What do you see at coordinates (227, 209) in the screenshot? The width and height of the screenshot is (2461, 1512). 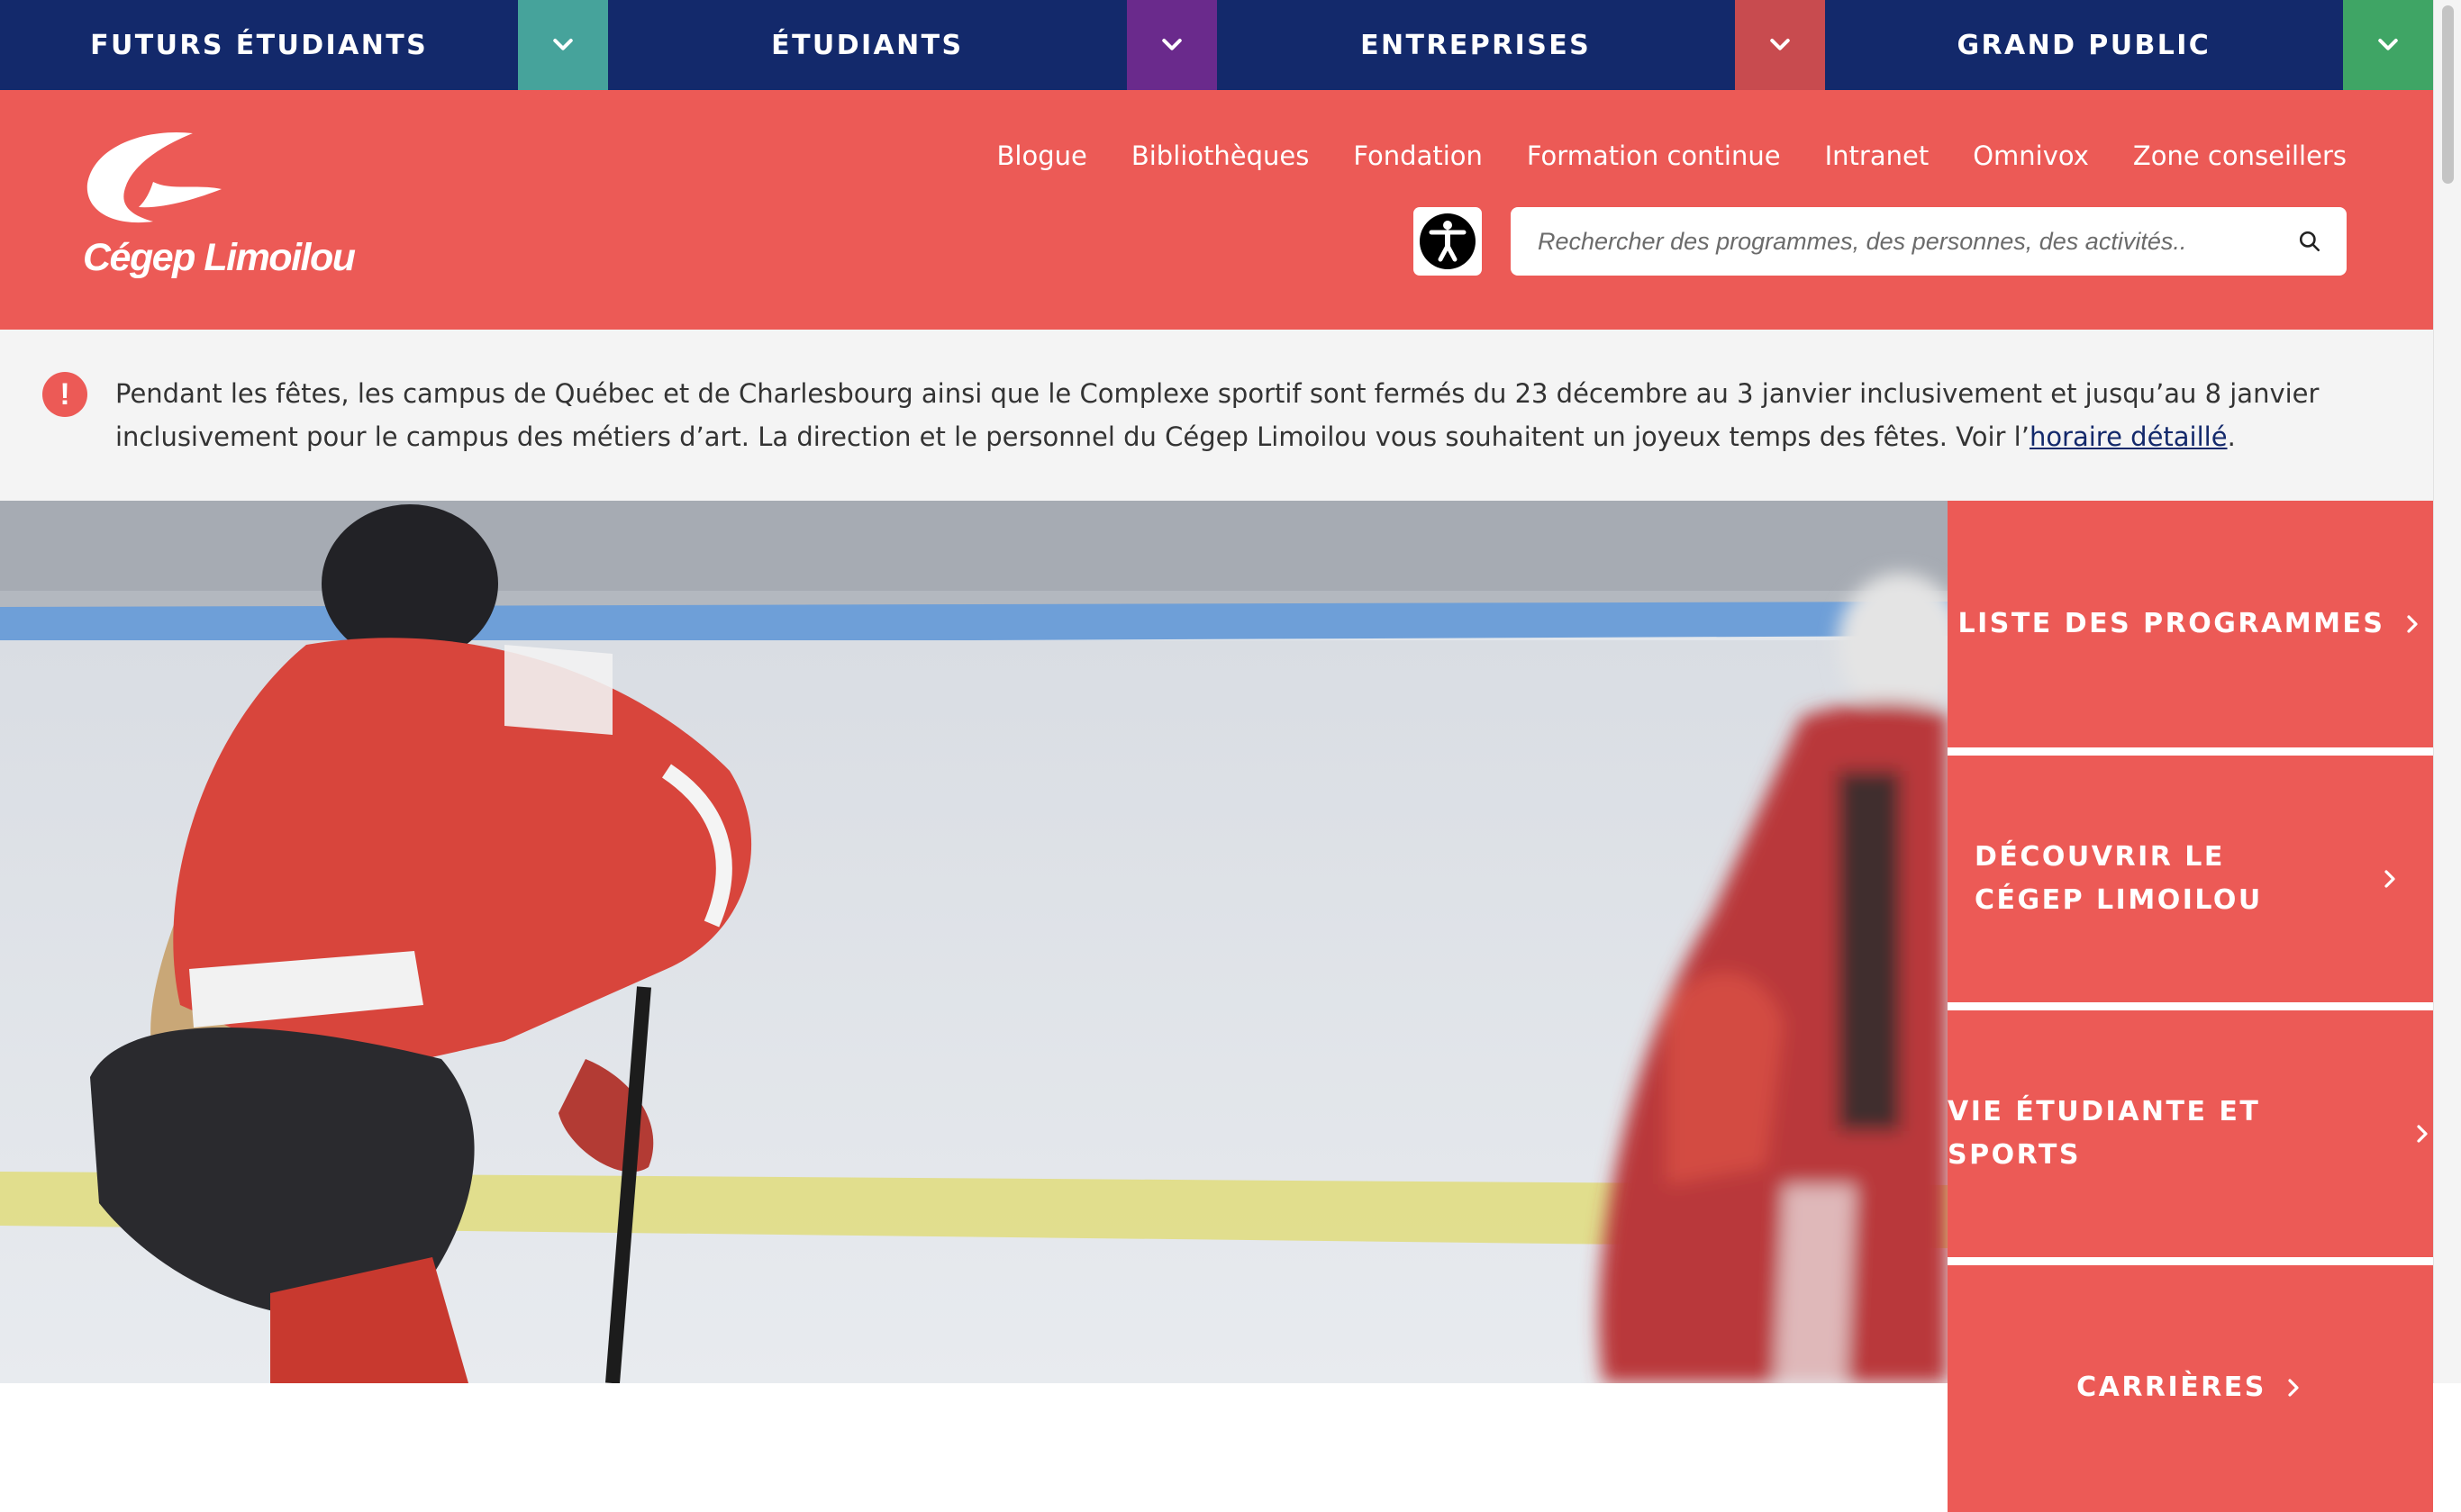 I see `site-logo: Cégep Limoilou` at bounding box center [227, 209].